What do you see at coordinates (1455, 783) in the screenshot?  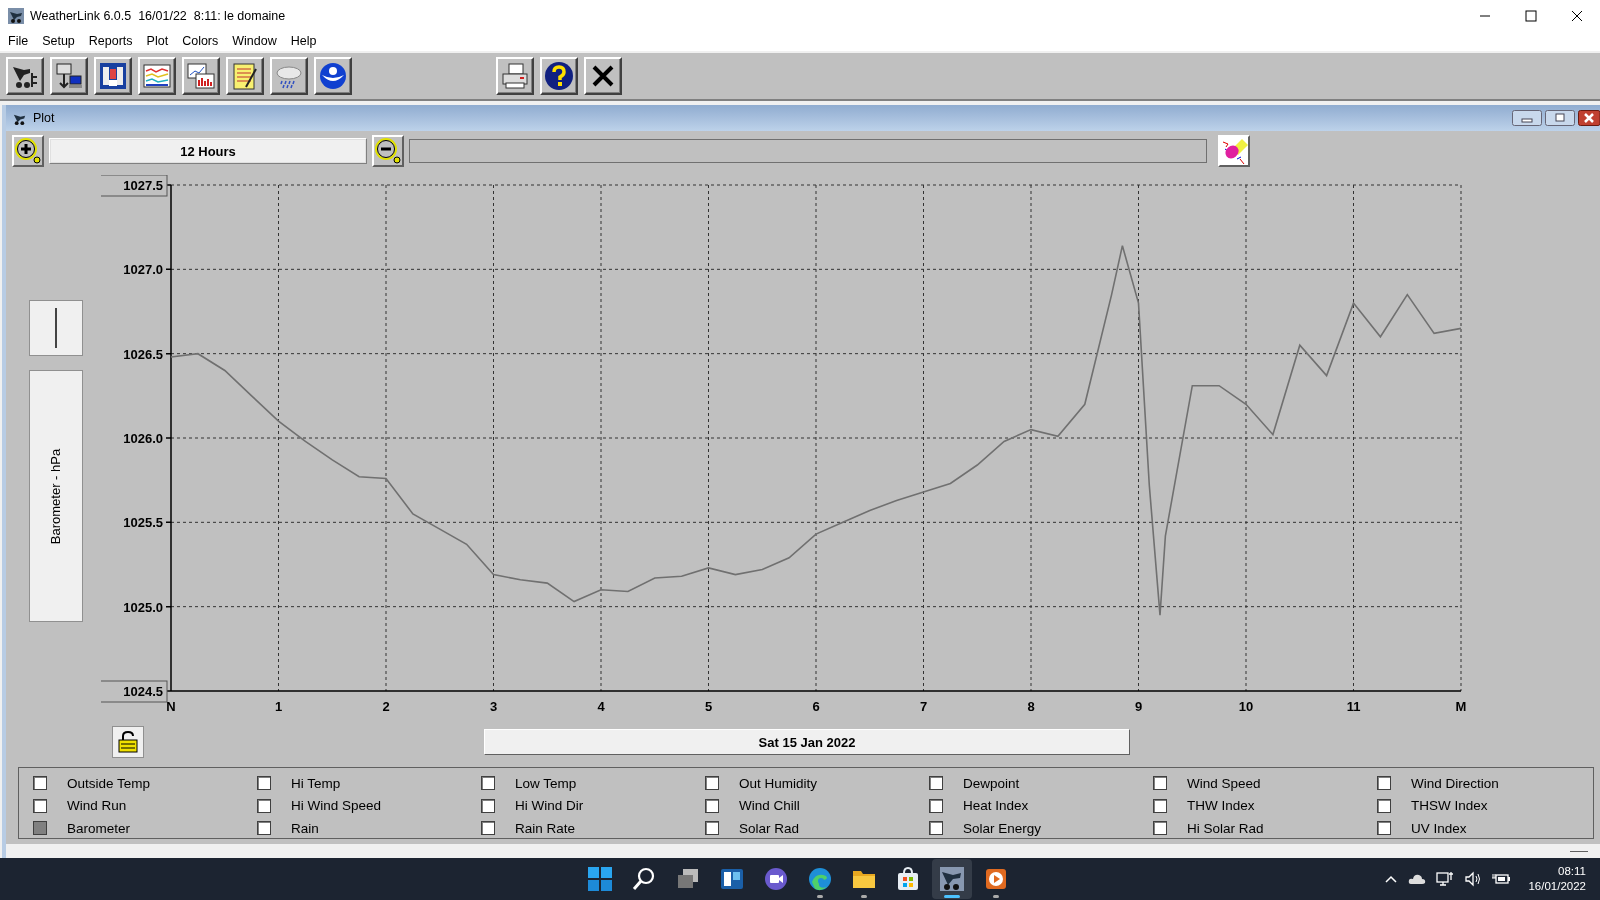 I see `legend-label: Wind Direction` at bounding box center [1455, 783].